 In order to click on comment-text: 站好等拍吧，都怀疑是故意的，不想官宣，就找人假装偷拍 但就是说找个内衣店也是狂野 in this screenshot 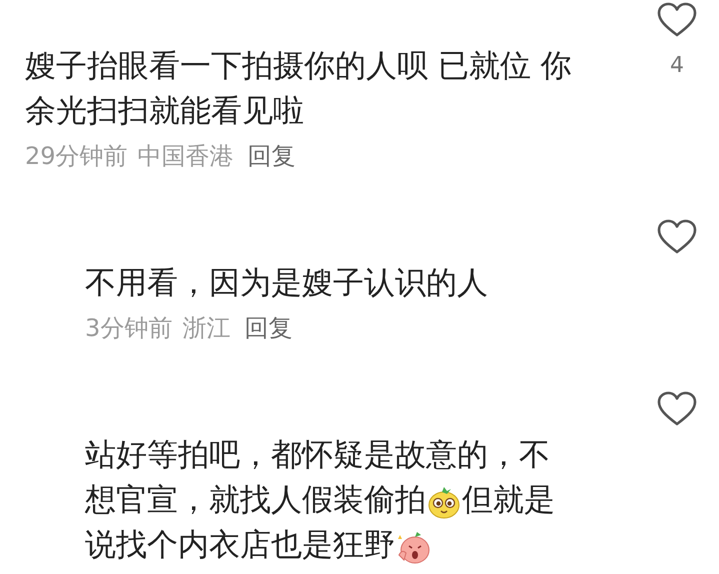, I will do `click(320, 501)`.